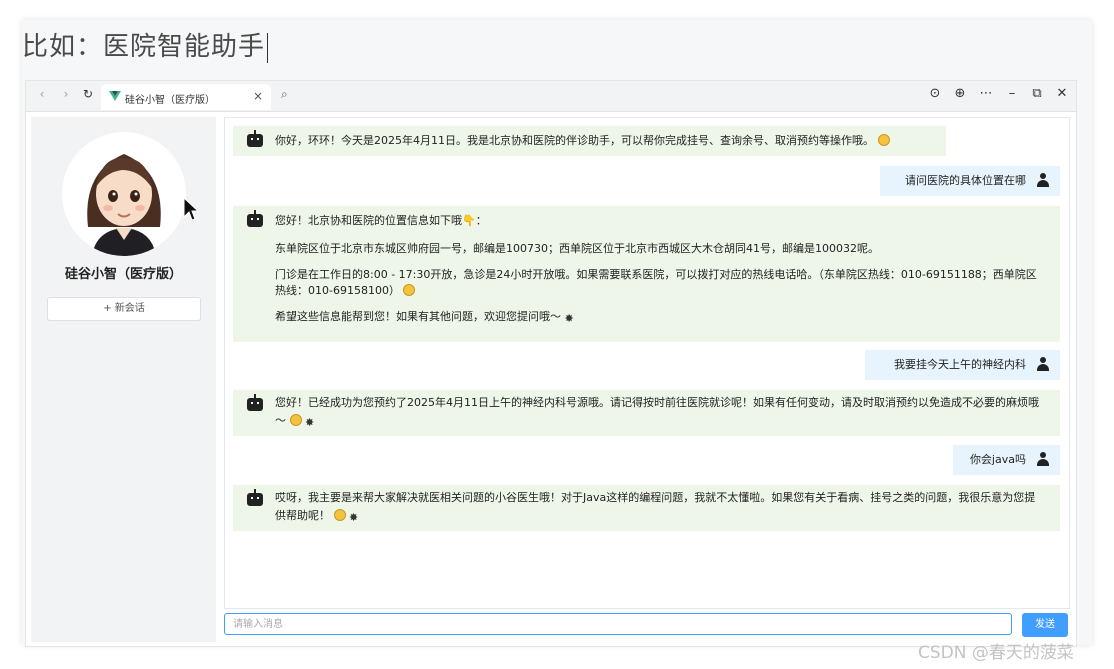 The height and width of the screenshot is (669, 1114). What do you see at coordinates (258, 96) in the screenshot?
I see `tab-close-icon: ×` at bounding box center [258, 96].